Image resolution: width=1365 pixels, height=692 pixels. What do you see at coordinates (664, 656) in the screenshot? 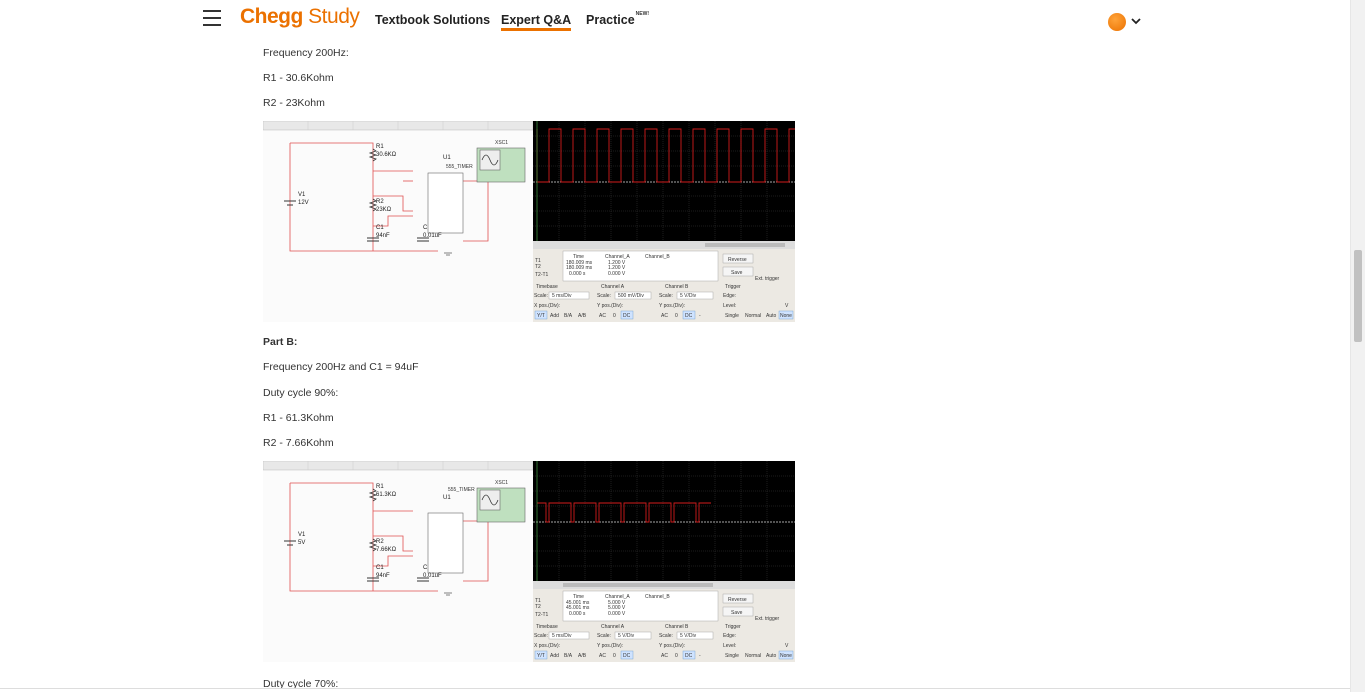
I see `s2-ac-label-b: AC` at bounding box center [664, 656].